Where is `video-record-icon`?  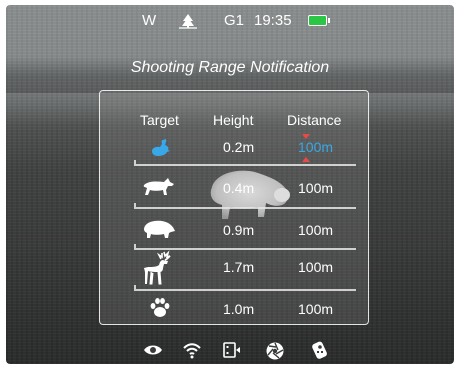
video-record-icon is located at coordinates (232, 350).